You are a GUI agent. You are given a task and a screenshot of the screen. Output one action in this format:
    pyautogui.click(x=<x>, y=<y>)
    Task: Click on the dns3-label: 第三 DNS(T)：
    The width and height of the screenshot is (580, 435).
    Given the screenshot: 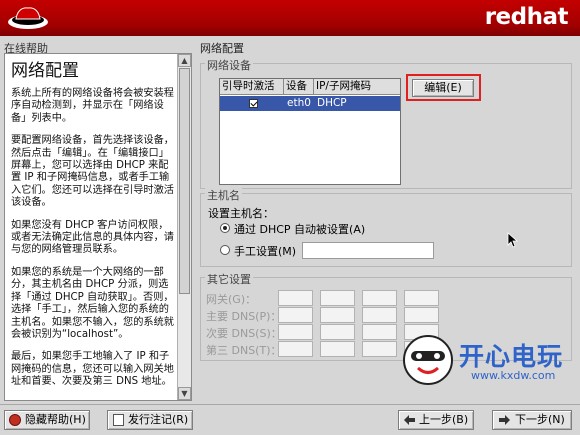 What is the action you would take?
    pyautogui.click(x=244, y=350)
    